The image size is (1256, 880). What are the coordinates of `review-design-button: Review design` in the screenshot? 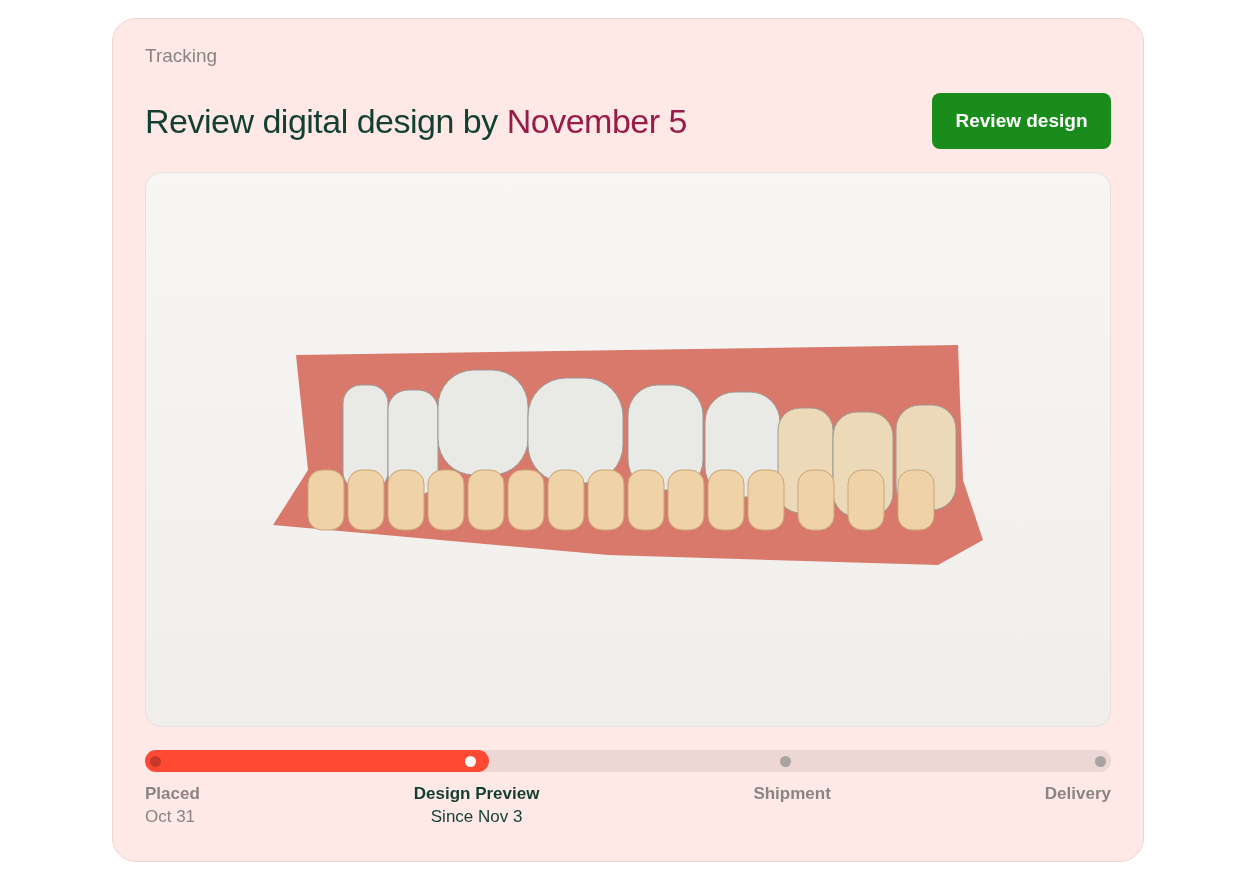 It's located at (1021, 121).